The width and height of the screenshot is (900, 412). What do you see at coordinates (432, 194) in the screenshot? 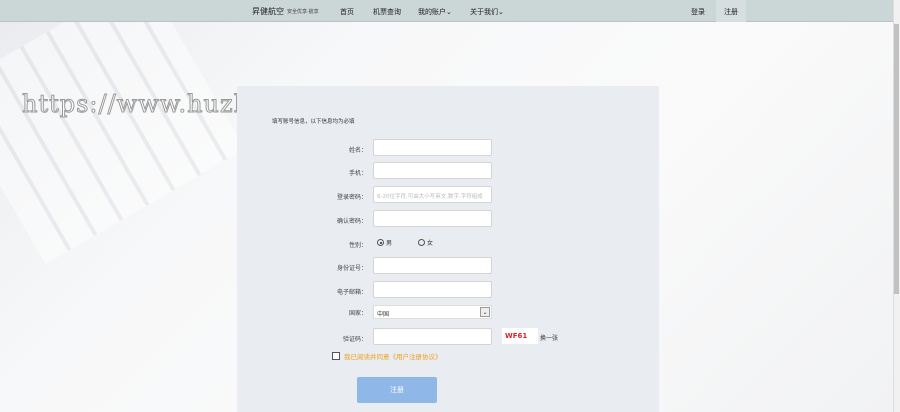
I see `password-input: 6-20位字符,可由大小写英文,数字,字符组成` at bounding box center [432, 194].